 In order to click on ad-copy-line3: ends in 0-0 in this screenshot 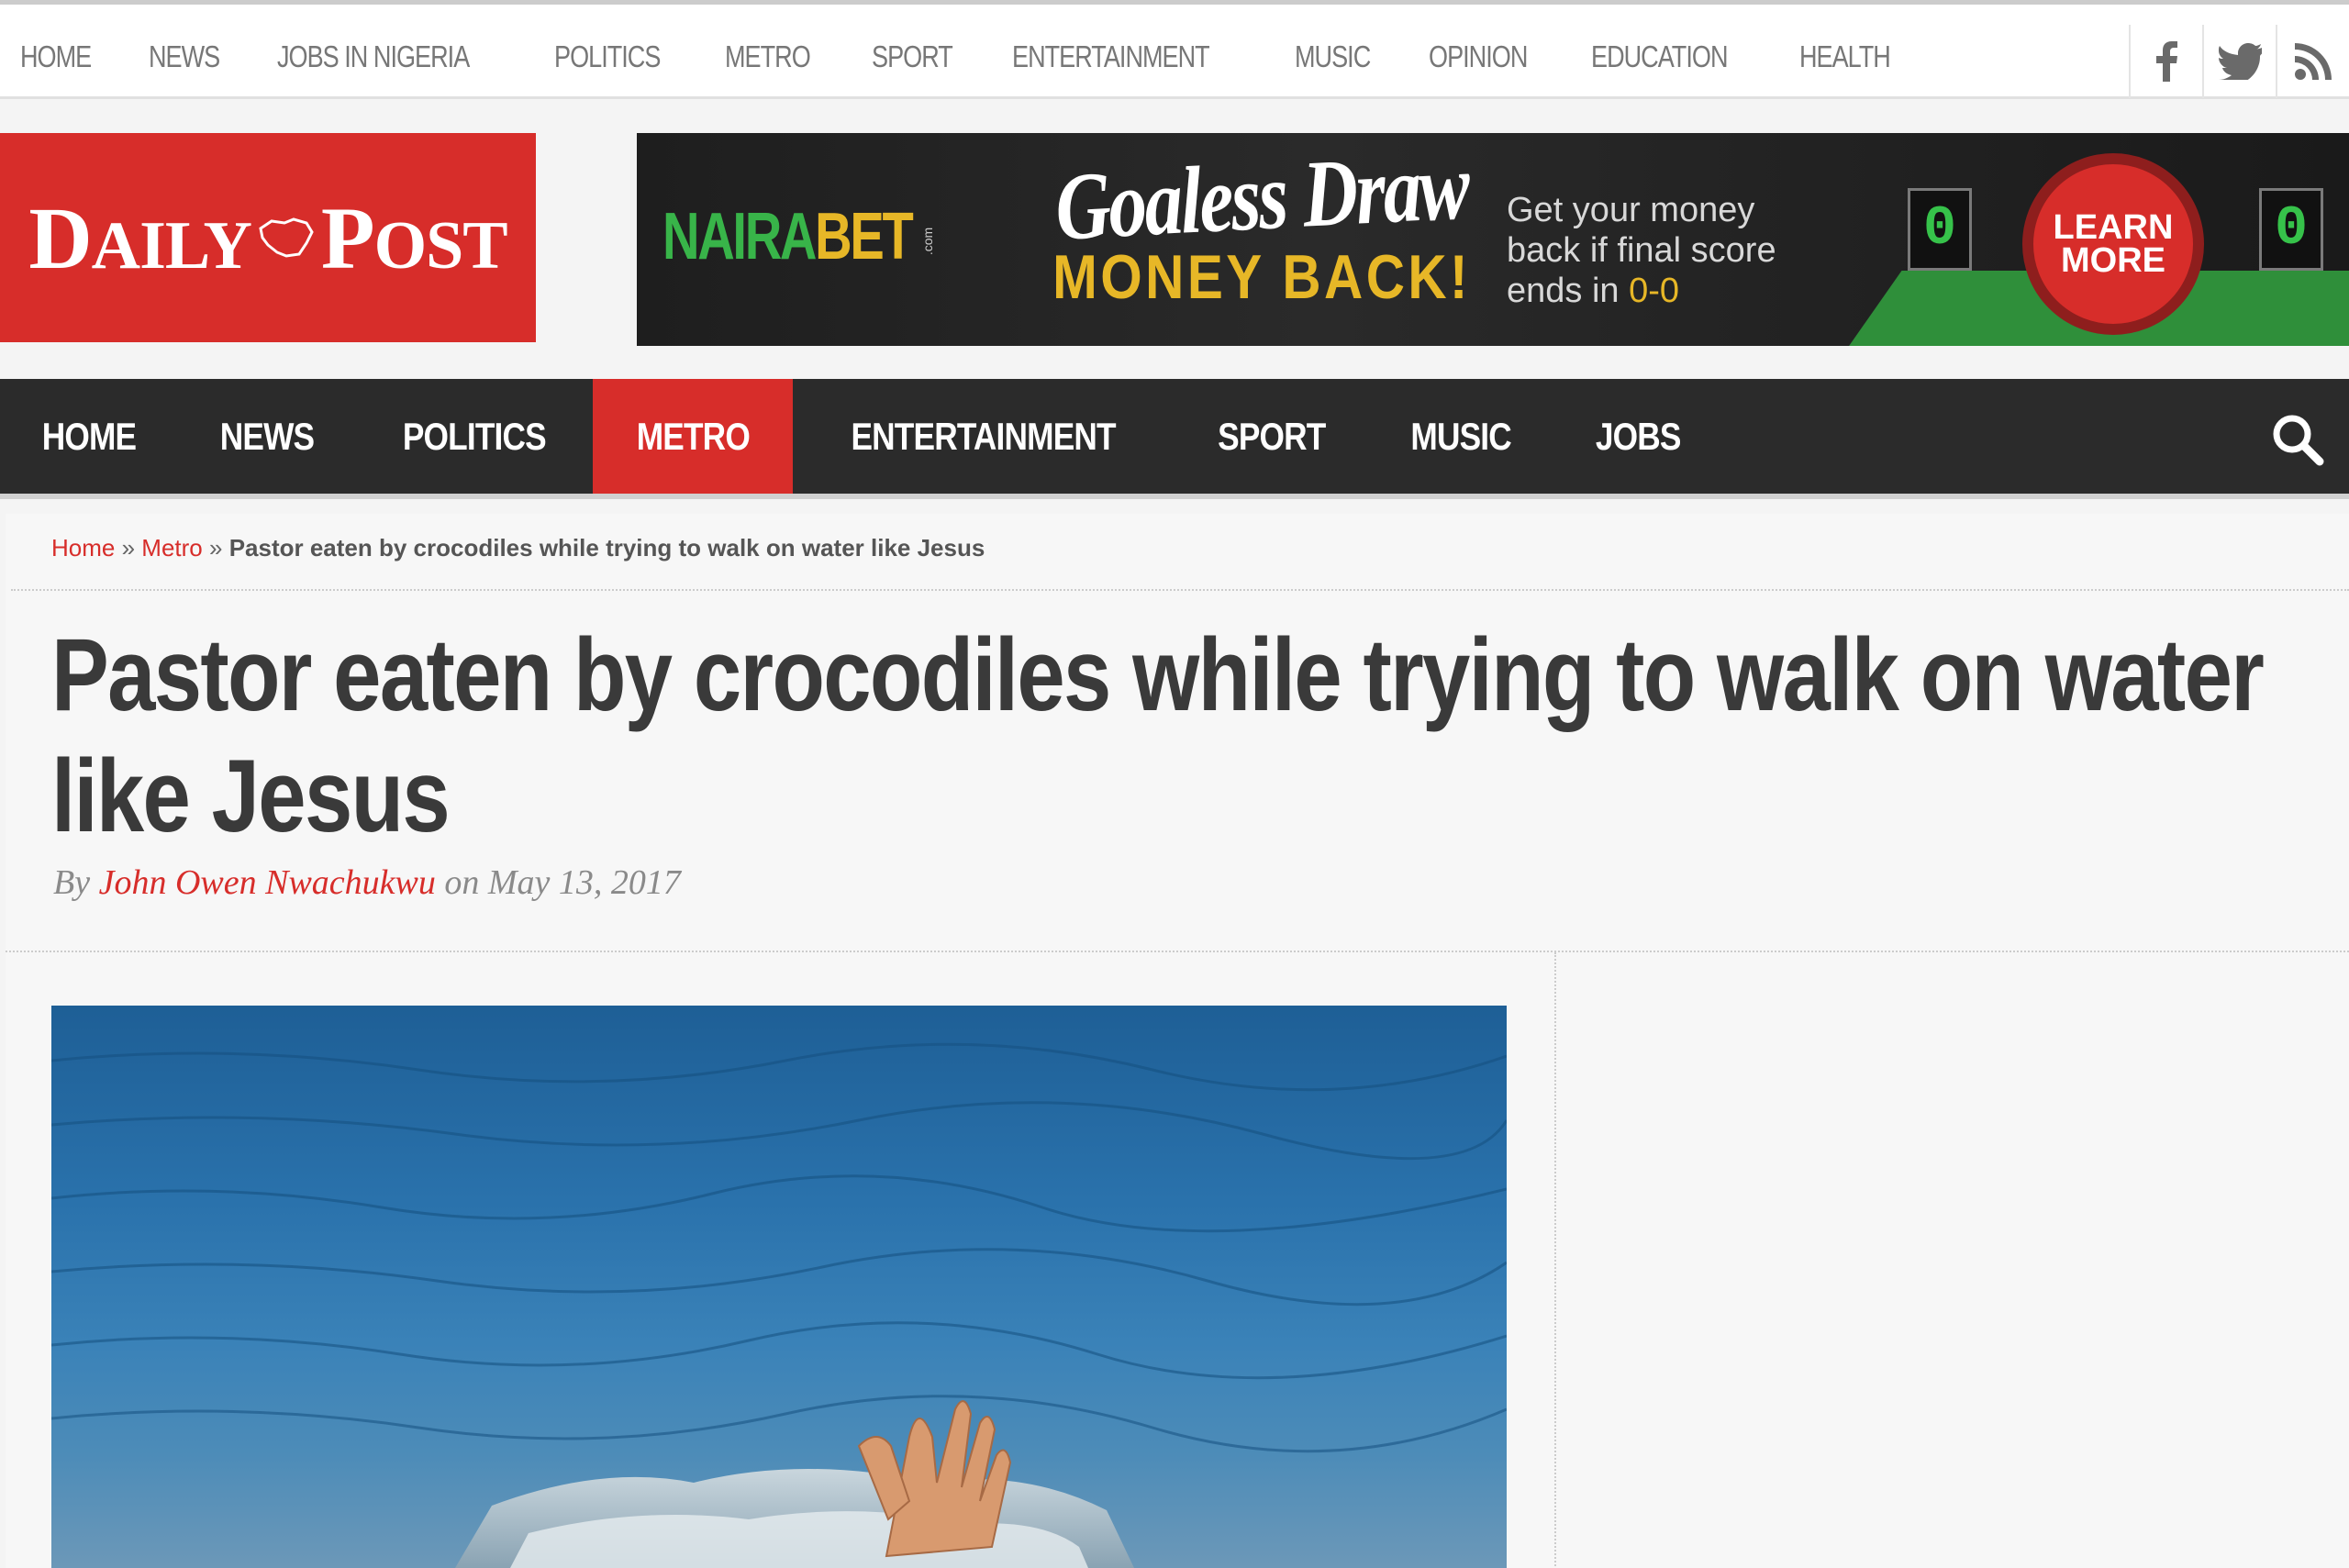, I will do `click(1663, 291)`.